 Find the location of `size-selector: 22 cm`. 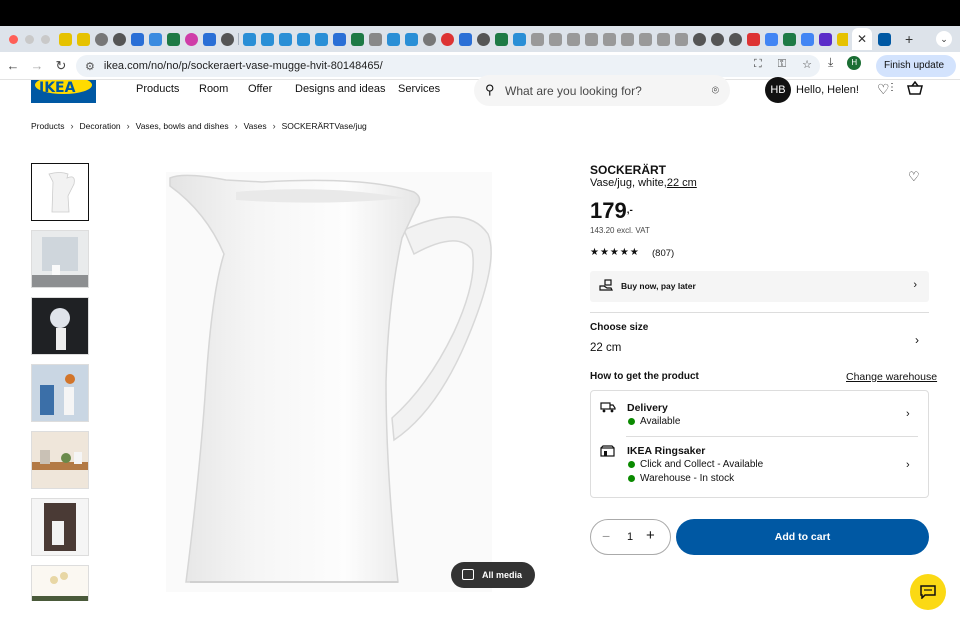

size-selector: 22 cm is located at coordinates (605, 348).